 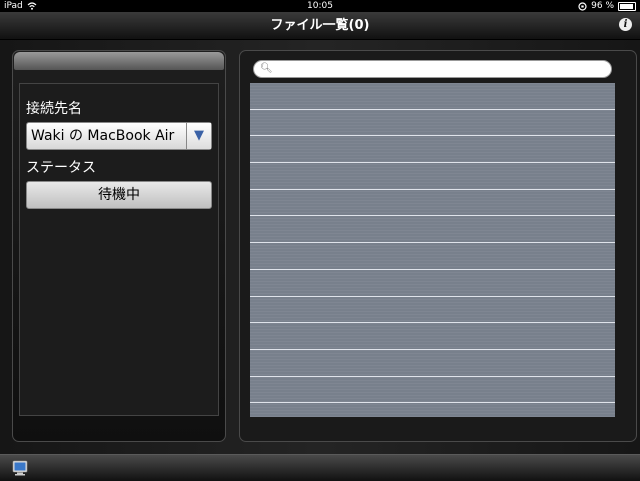 What do you see at coordinates (119, 61) in the screenshot?
I see `panel-header` at bounding box center [119, 61].